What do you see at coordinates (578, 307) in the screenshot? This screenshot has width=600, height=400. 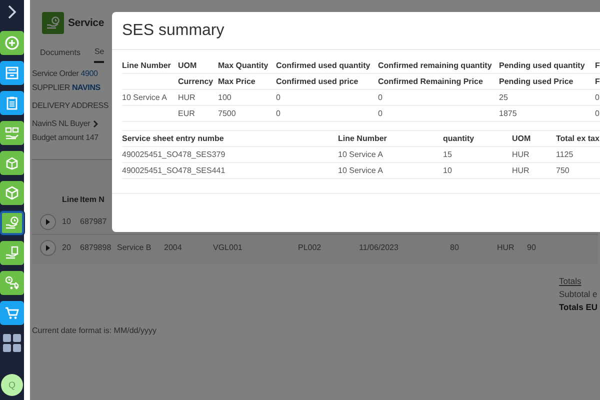 I see `totals-label: Totals EU` at bounding box center [578, 307].